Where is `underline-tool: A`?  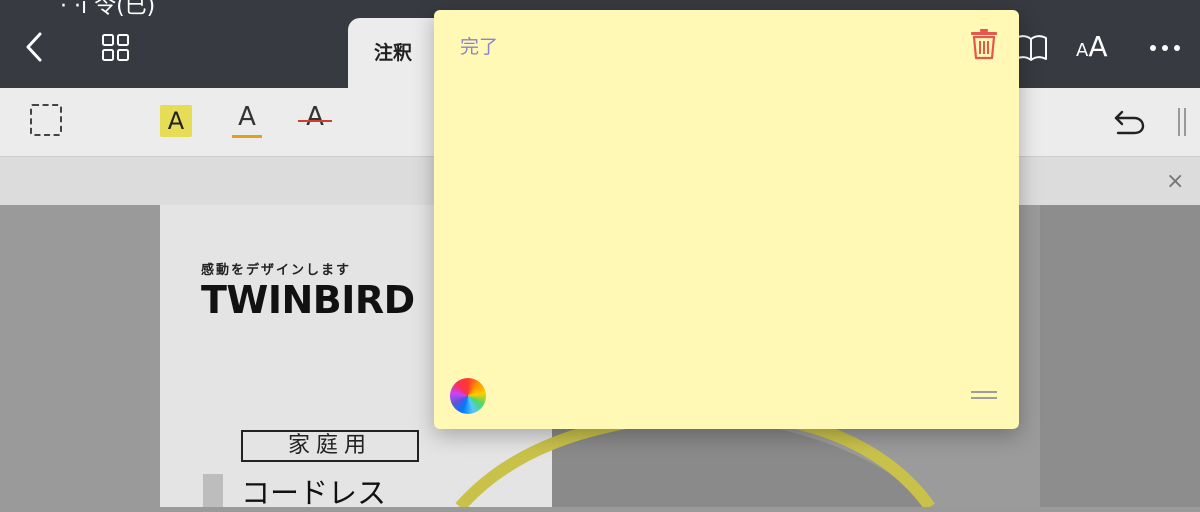
underline-tool: A is located at coordinates (247, 120).